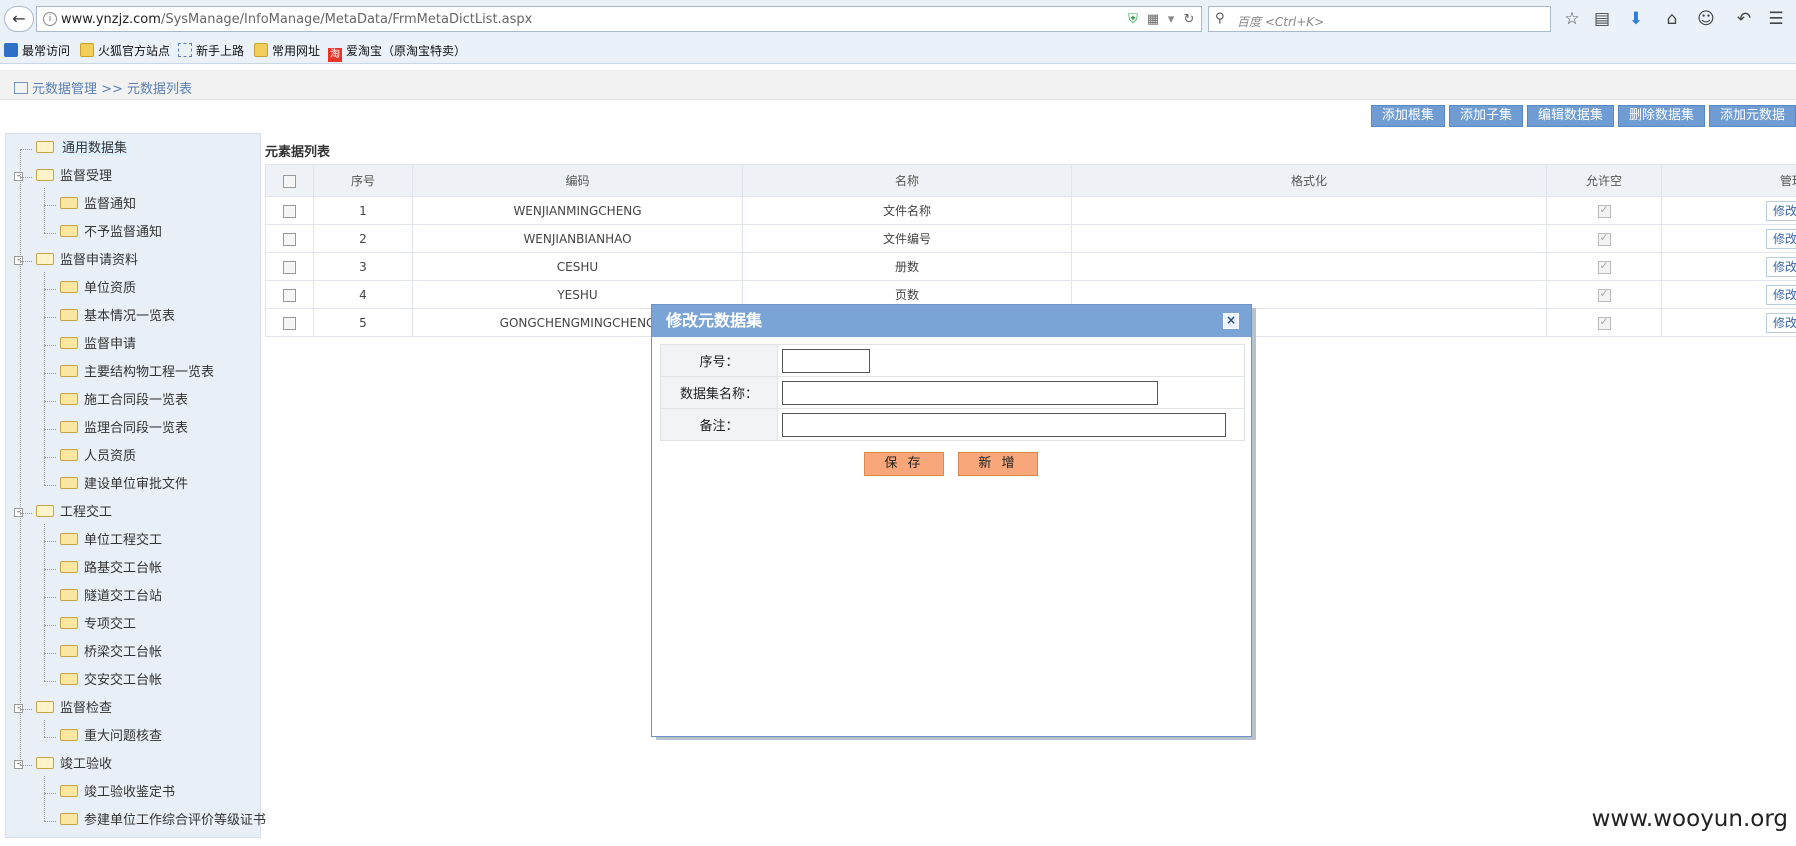 Image resolution: width=1796 pixels, height=846 pixels. Describe the element at coordinates (1728, 322) in the screenshot. I see `cell-manage: 修改` at that location.